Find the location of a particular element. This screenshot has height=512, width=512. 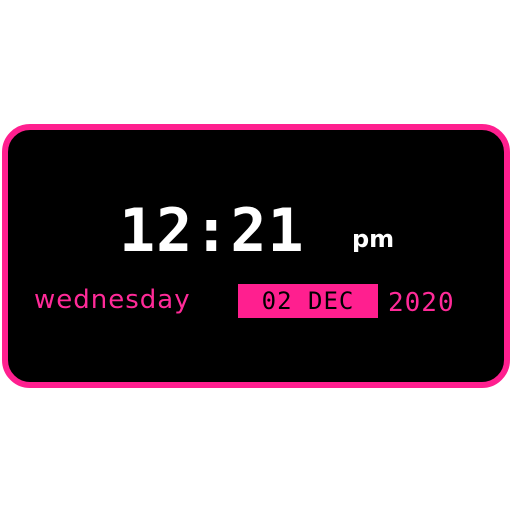

date-row: wednesday 02 DEC 2020 is located at coordinates (256, 299).